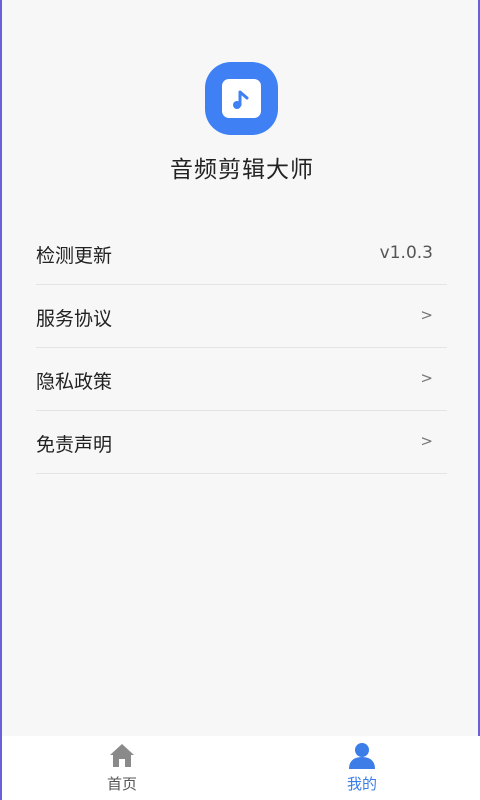 The width and height of the screenshot is (480, 800). Describe the element at coordinates (362, 756) in the screenshot. I see `person-icon` at that location.